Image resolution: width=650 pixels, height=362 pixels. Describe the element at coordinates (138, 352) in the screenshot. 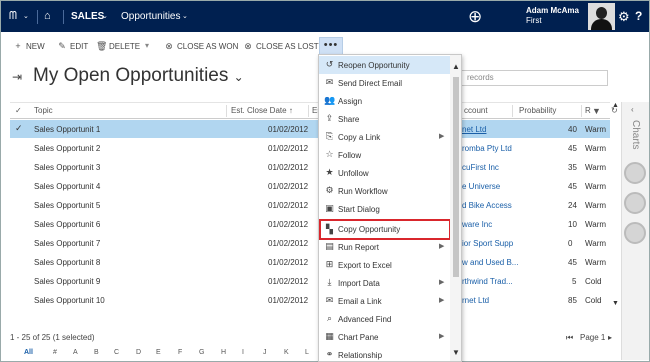

I see `alpha-letter: D` at that location.